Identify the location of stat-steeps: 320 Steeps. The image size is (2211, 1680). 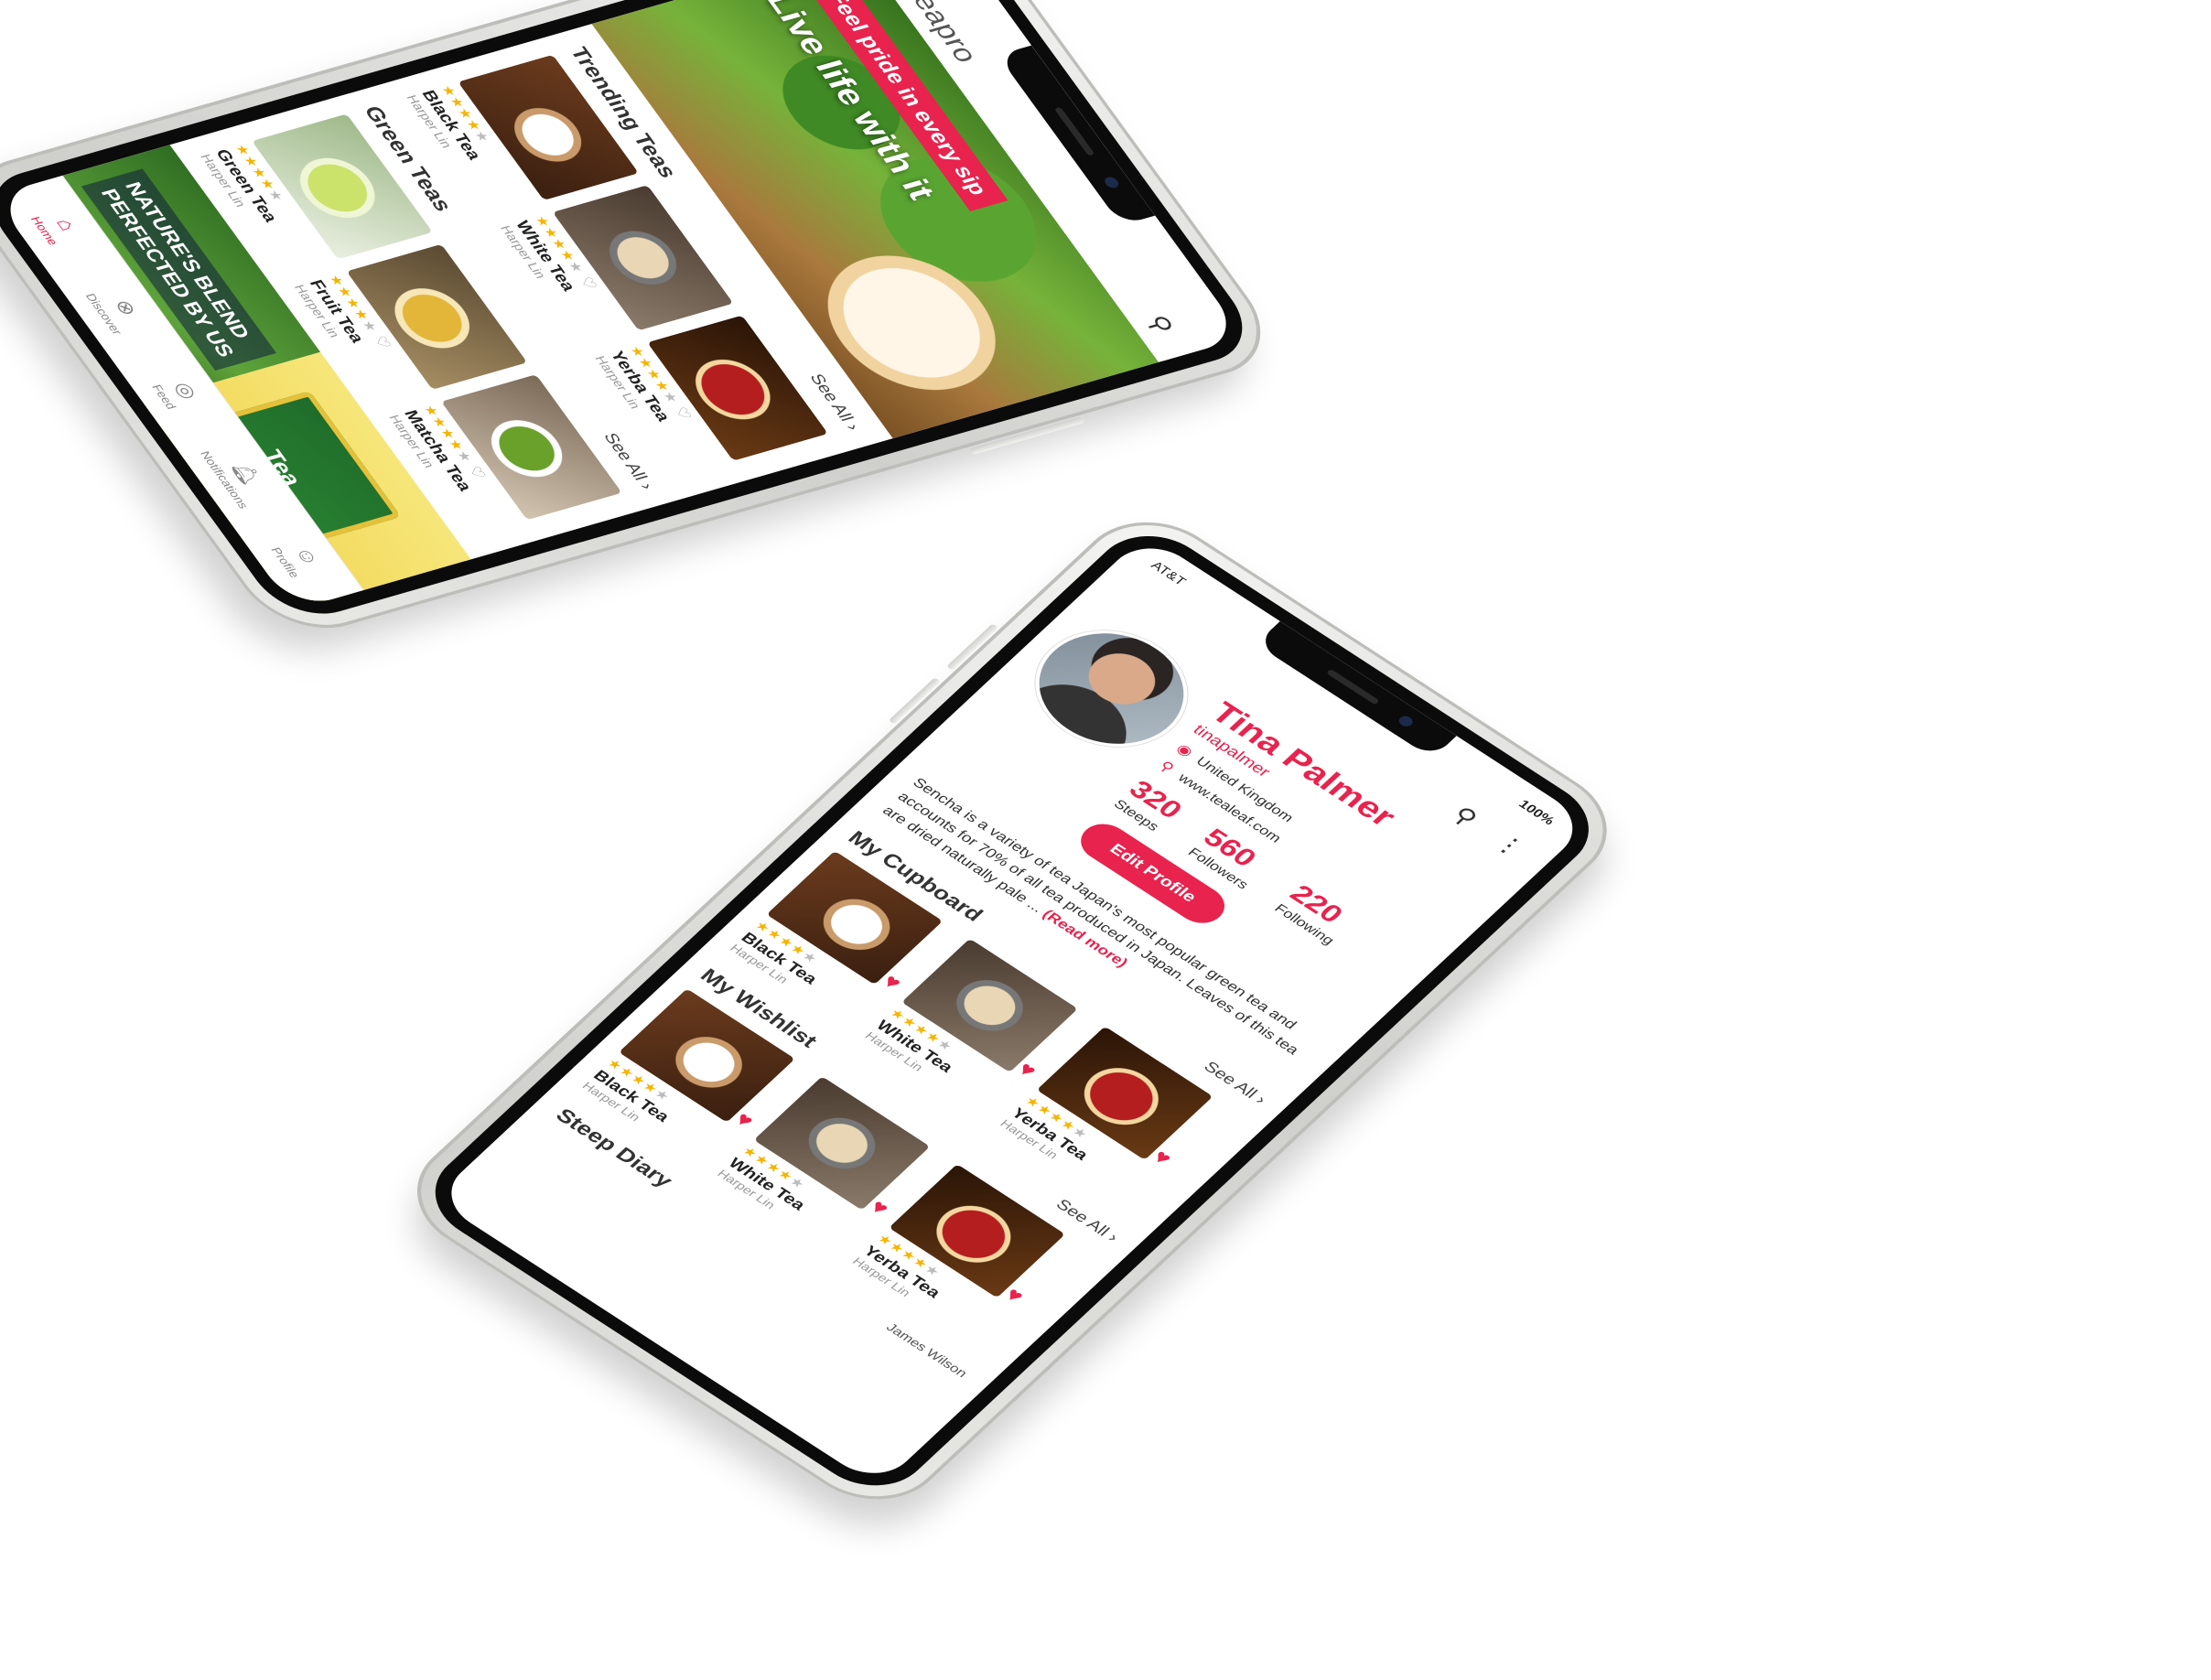
(1149, 805).